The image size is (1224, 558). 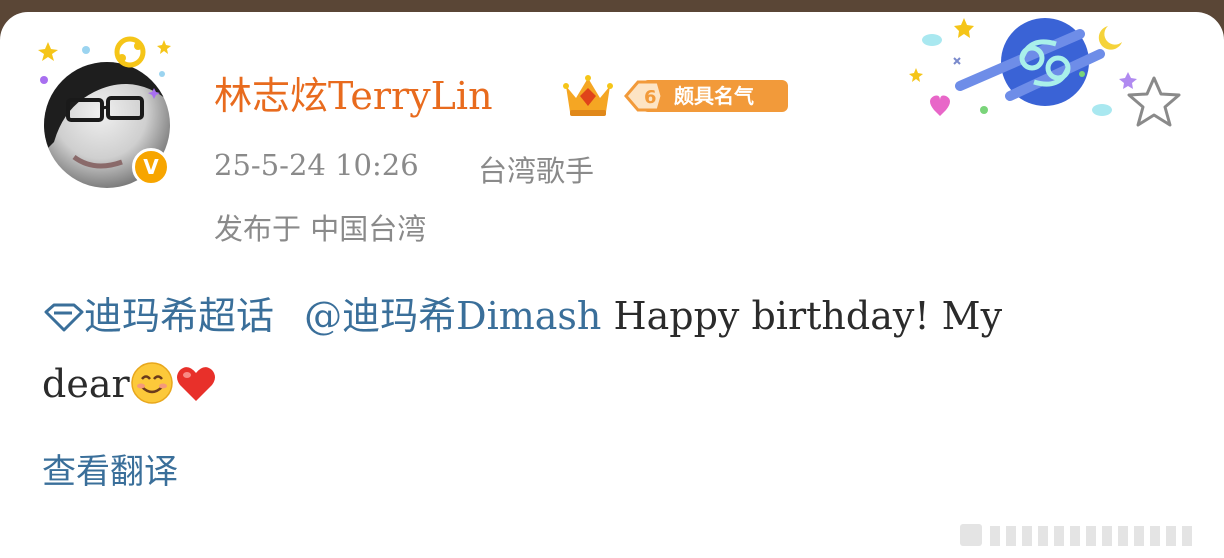 What do you see at coordinates (151, 167) in the screenshot?
I see `verified-badge-icon: V` at bounding box center [151, 167].